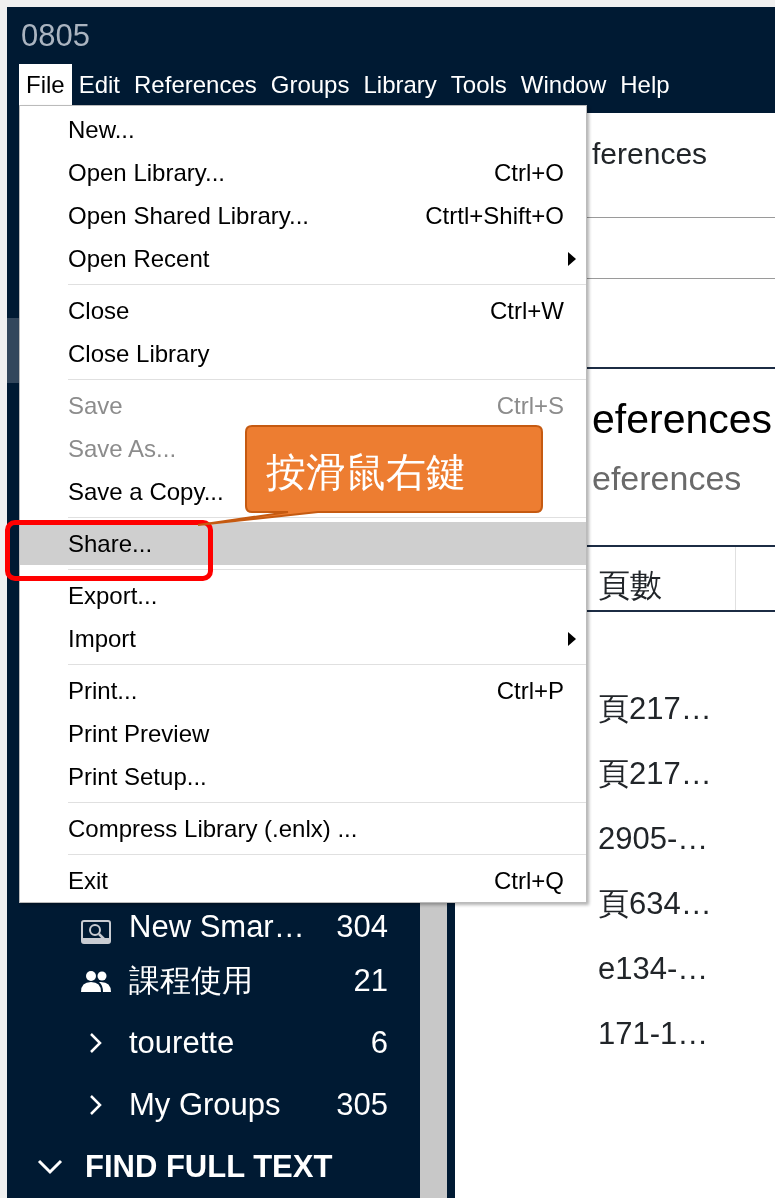 This screenshot has width=775, height=1198. What do you see at coordinates (478, 85) in the screenshot?
I see `menu-item: Tools` at bounding box center [478, 85].